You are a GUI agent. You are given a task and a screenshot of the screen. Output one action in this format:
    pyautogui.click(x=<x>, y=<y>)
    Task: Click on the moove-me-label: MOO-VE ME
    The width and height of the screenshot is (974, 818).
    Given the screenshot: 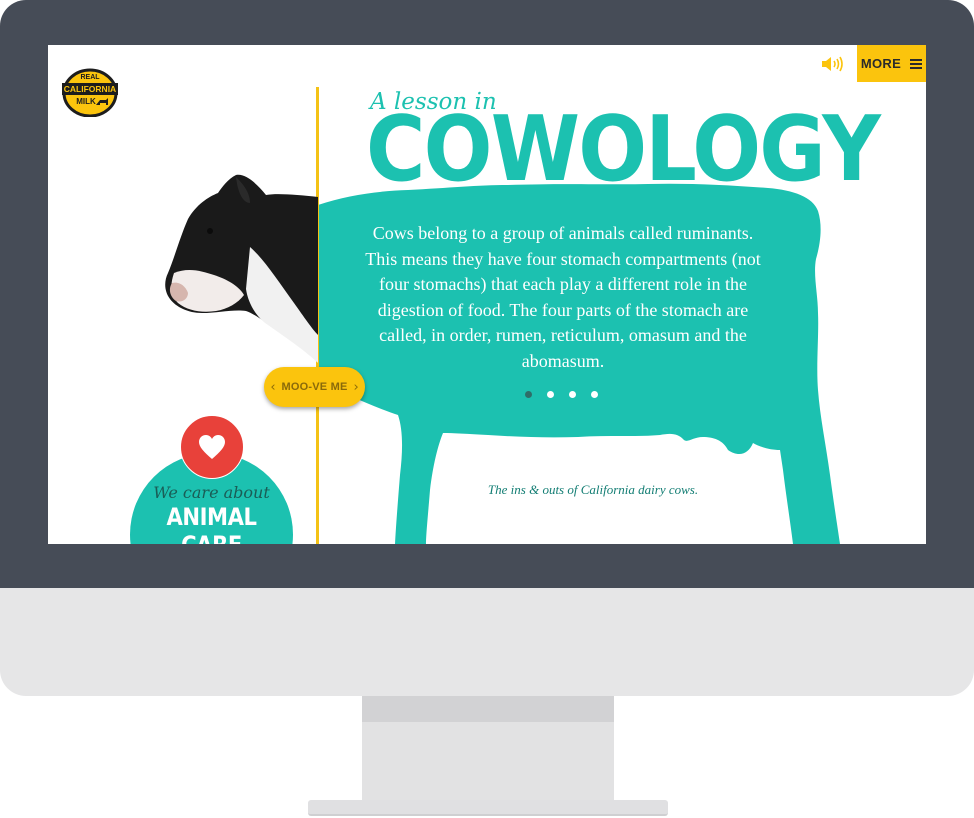 What is the action you would take?
    pyautogui.click(x=314, y=387)
    